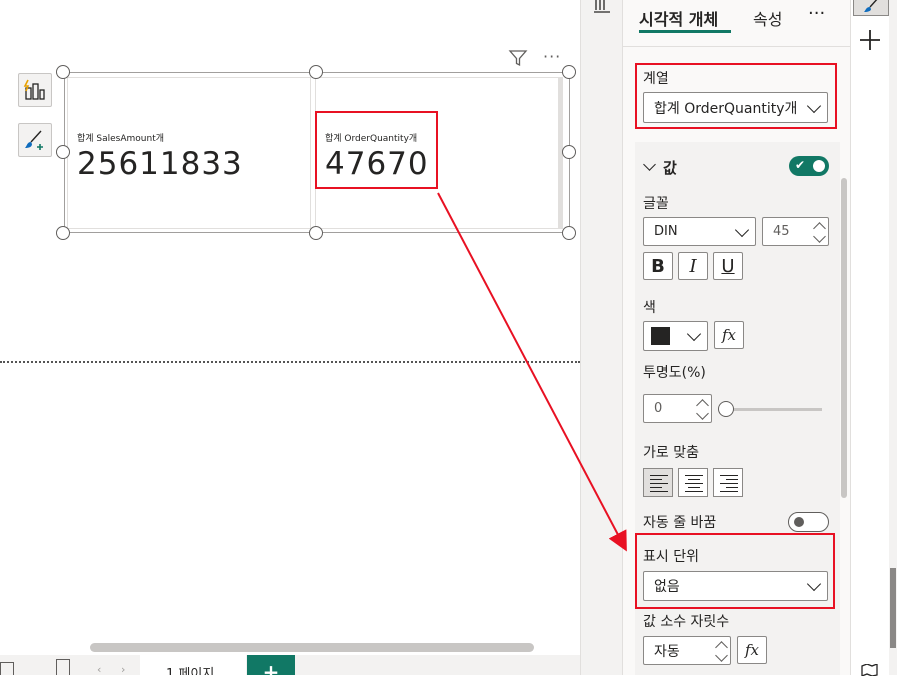  What do you see at coordinates (667, 651) in the screenshot?
I see `decimals-value: 자동` at bounding box center [667, 651].